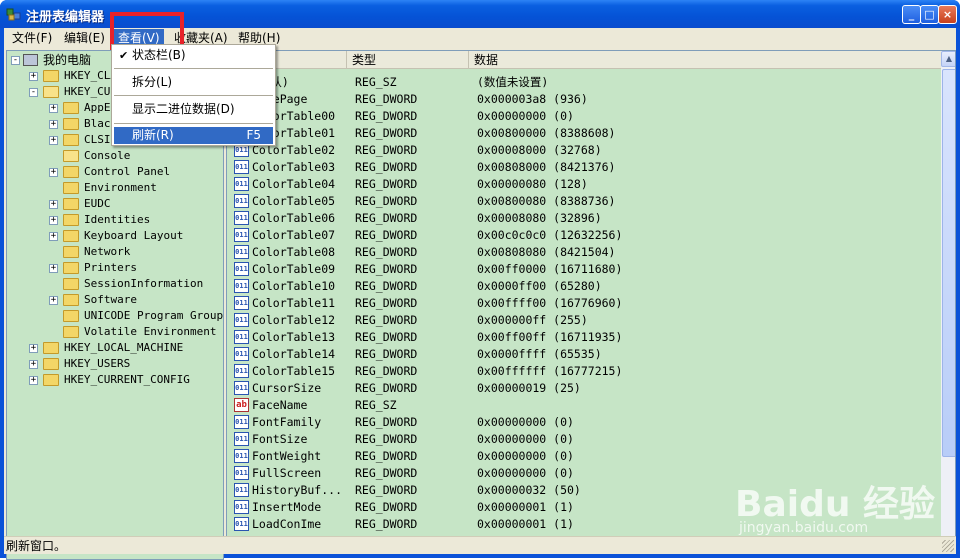 The height and width of the screenshot is (560, 960). What do you see at coordinates (513, 82) in the screenshot?
I see `cell-data: (数值未设置)` at bounding box center [513, 82].